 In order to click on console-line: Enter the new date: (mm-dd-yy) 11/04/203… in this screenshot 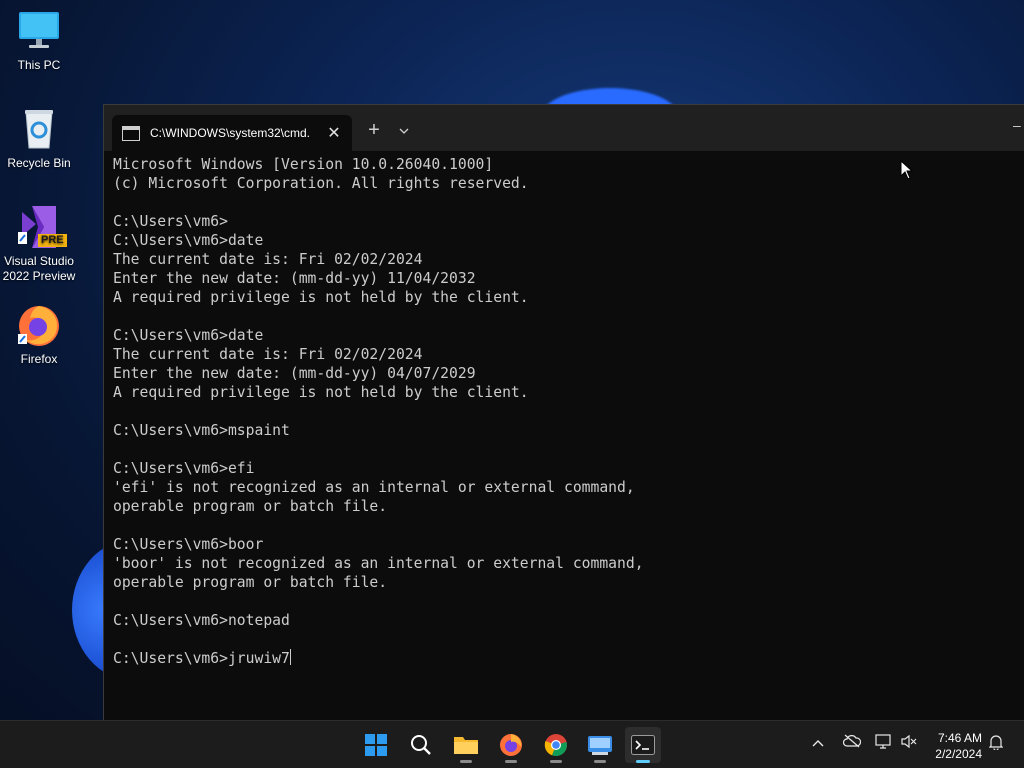, I will do `click(294, 278)`.